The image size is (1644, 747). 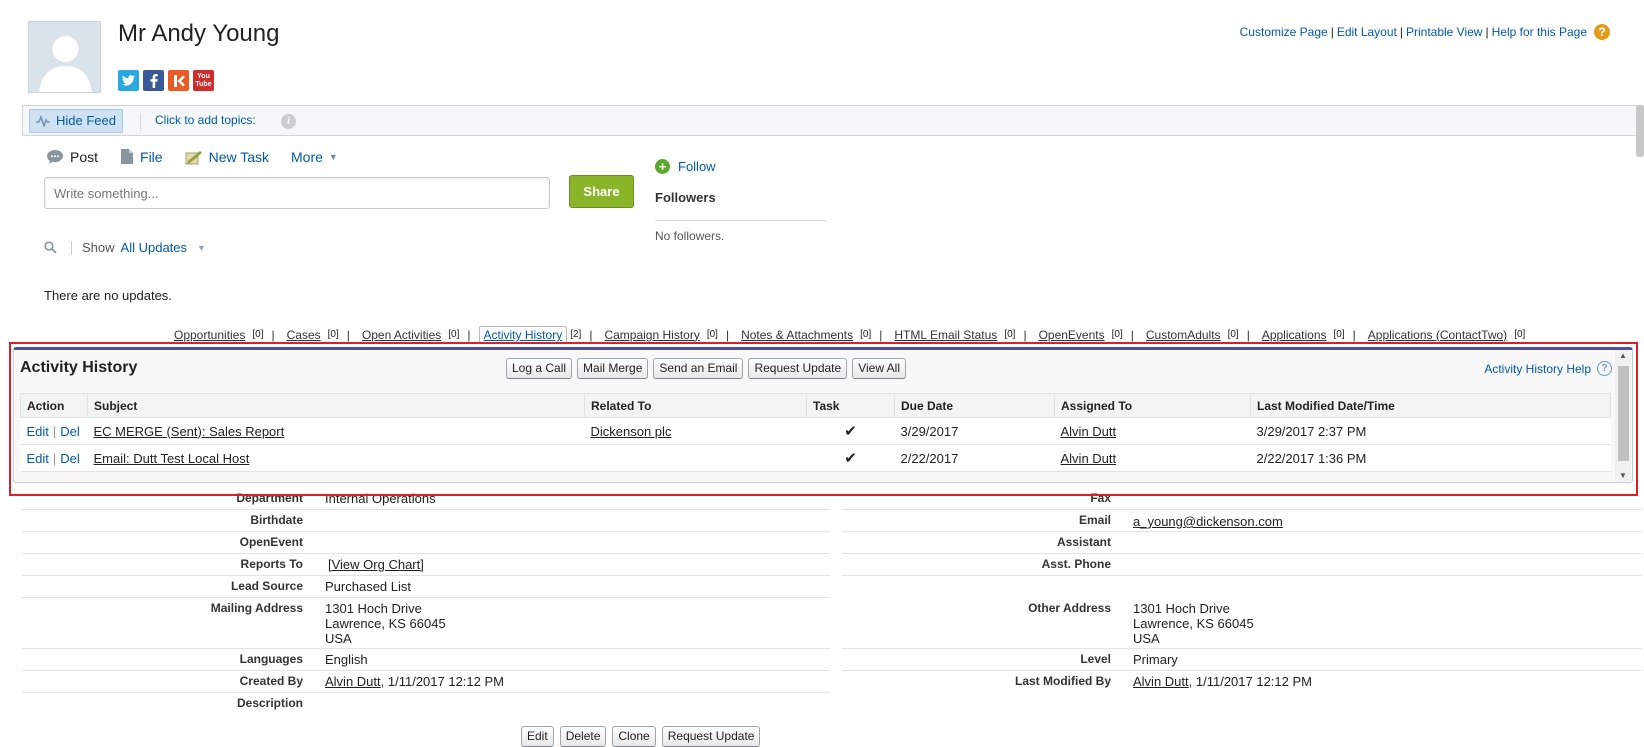 I want to click on hide-feed-button: Hide Feed, so click(x=76, y=121).